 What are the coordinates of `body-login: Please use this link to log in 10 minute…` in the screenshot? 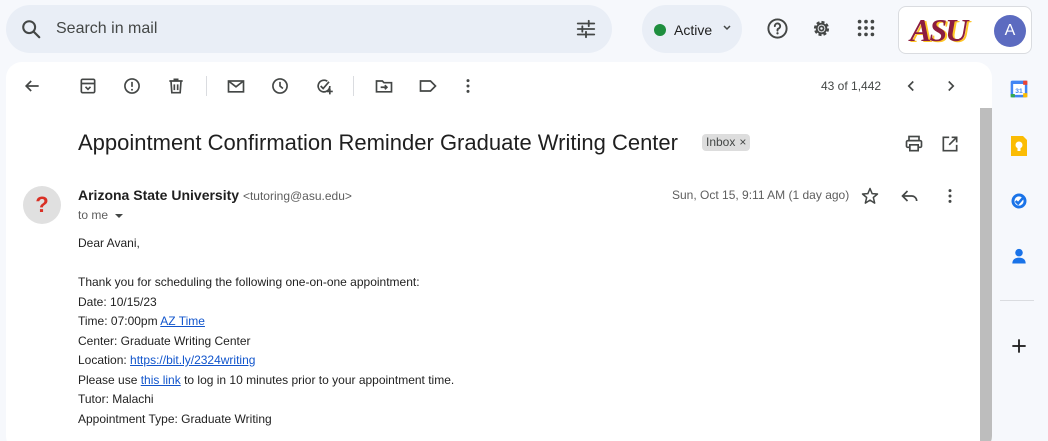 It's located at (266, 381).